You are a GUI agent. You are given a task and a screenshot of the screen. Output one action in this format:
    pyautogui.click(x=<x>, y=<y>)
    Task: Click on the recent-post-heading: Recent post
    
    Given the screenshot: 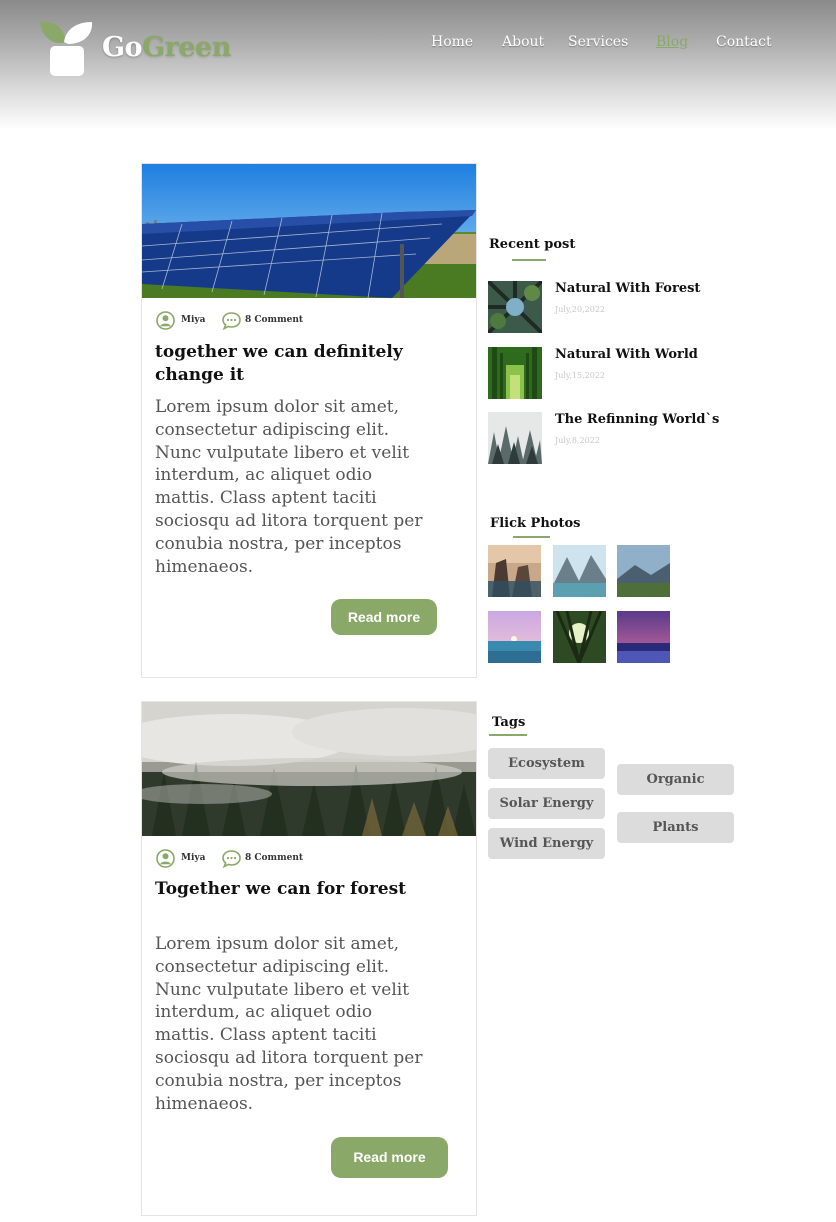 What is the action you would take?
    pyautogui.click(x=532, y=244)
    